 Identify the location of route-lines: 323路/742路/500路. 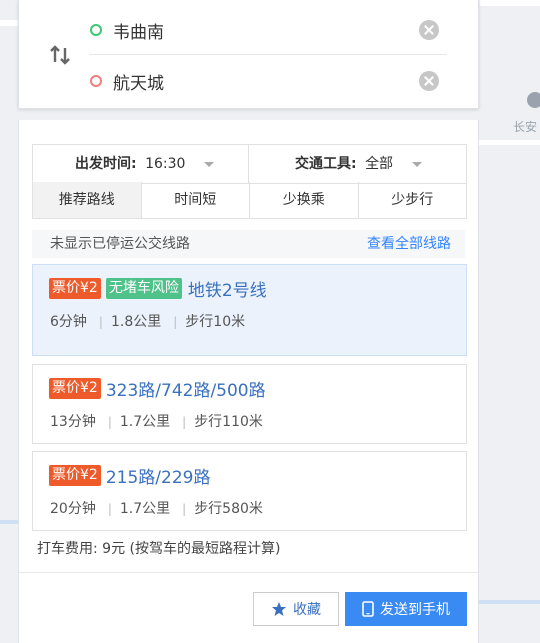
(185, 390).